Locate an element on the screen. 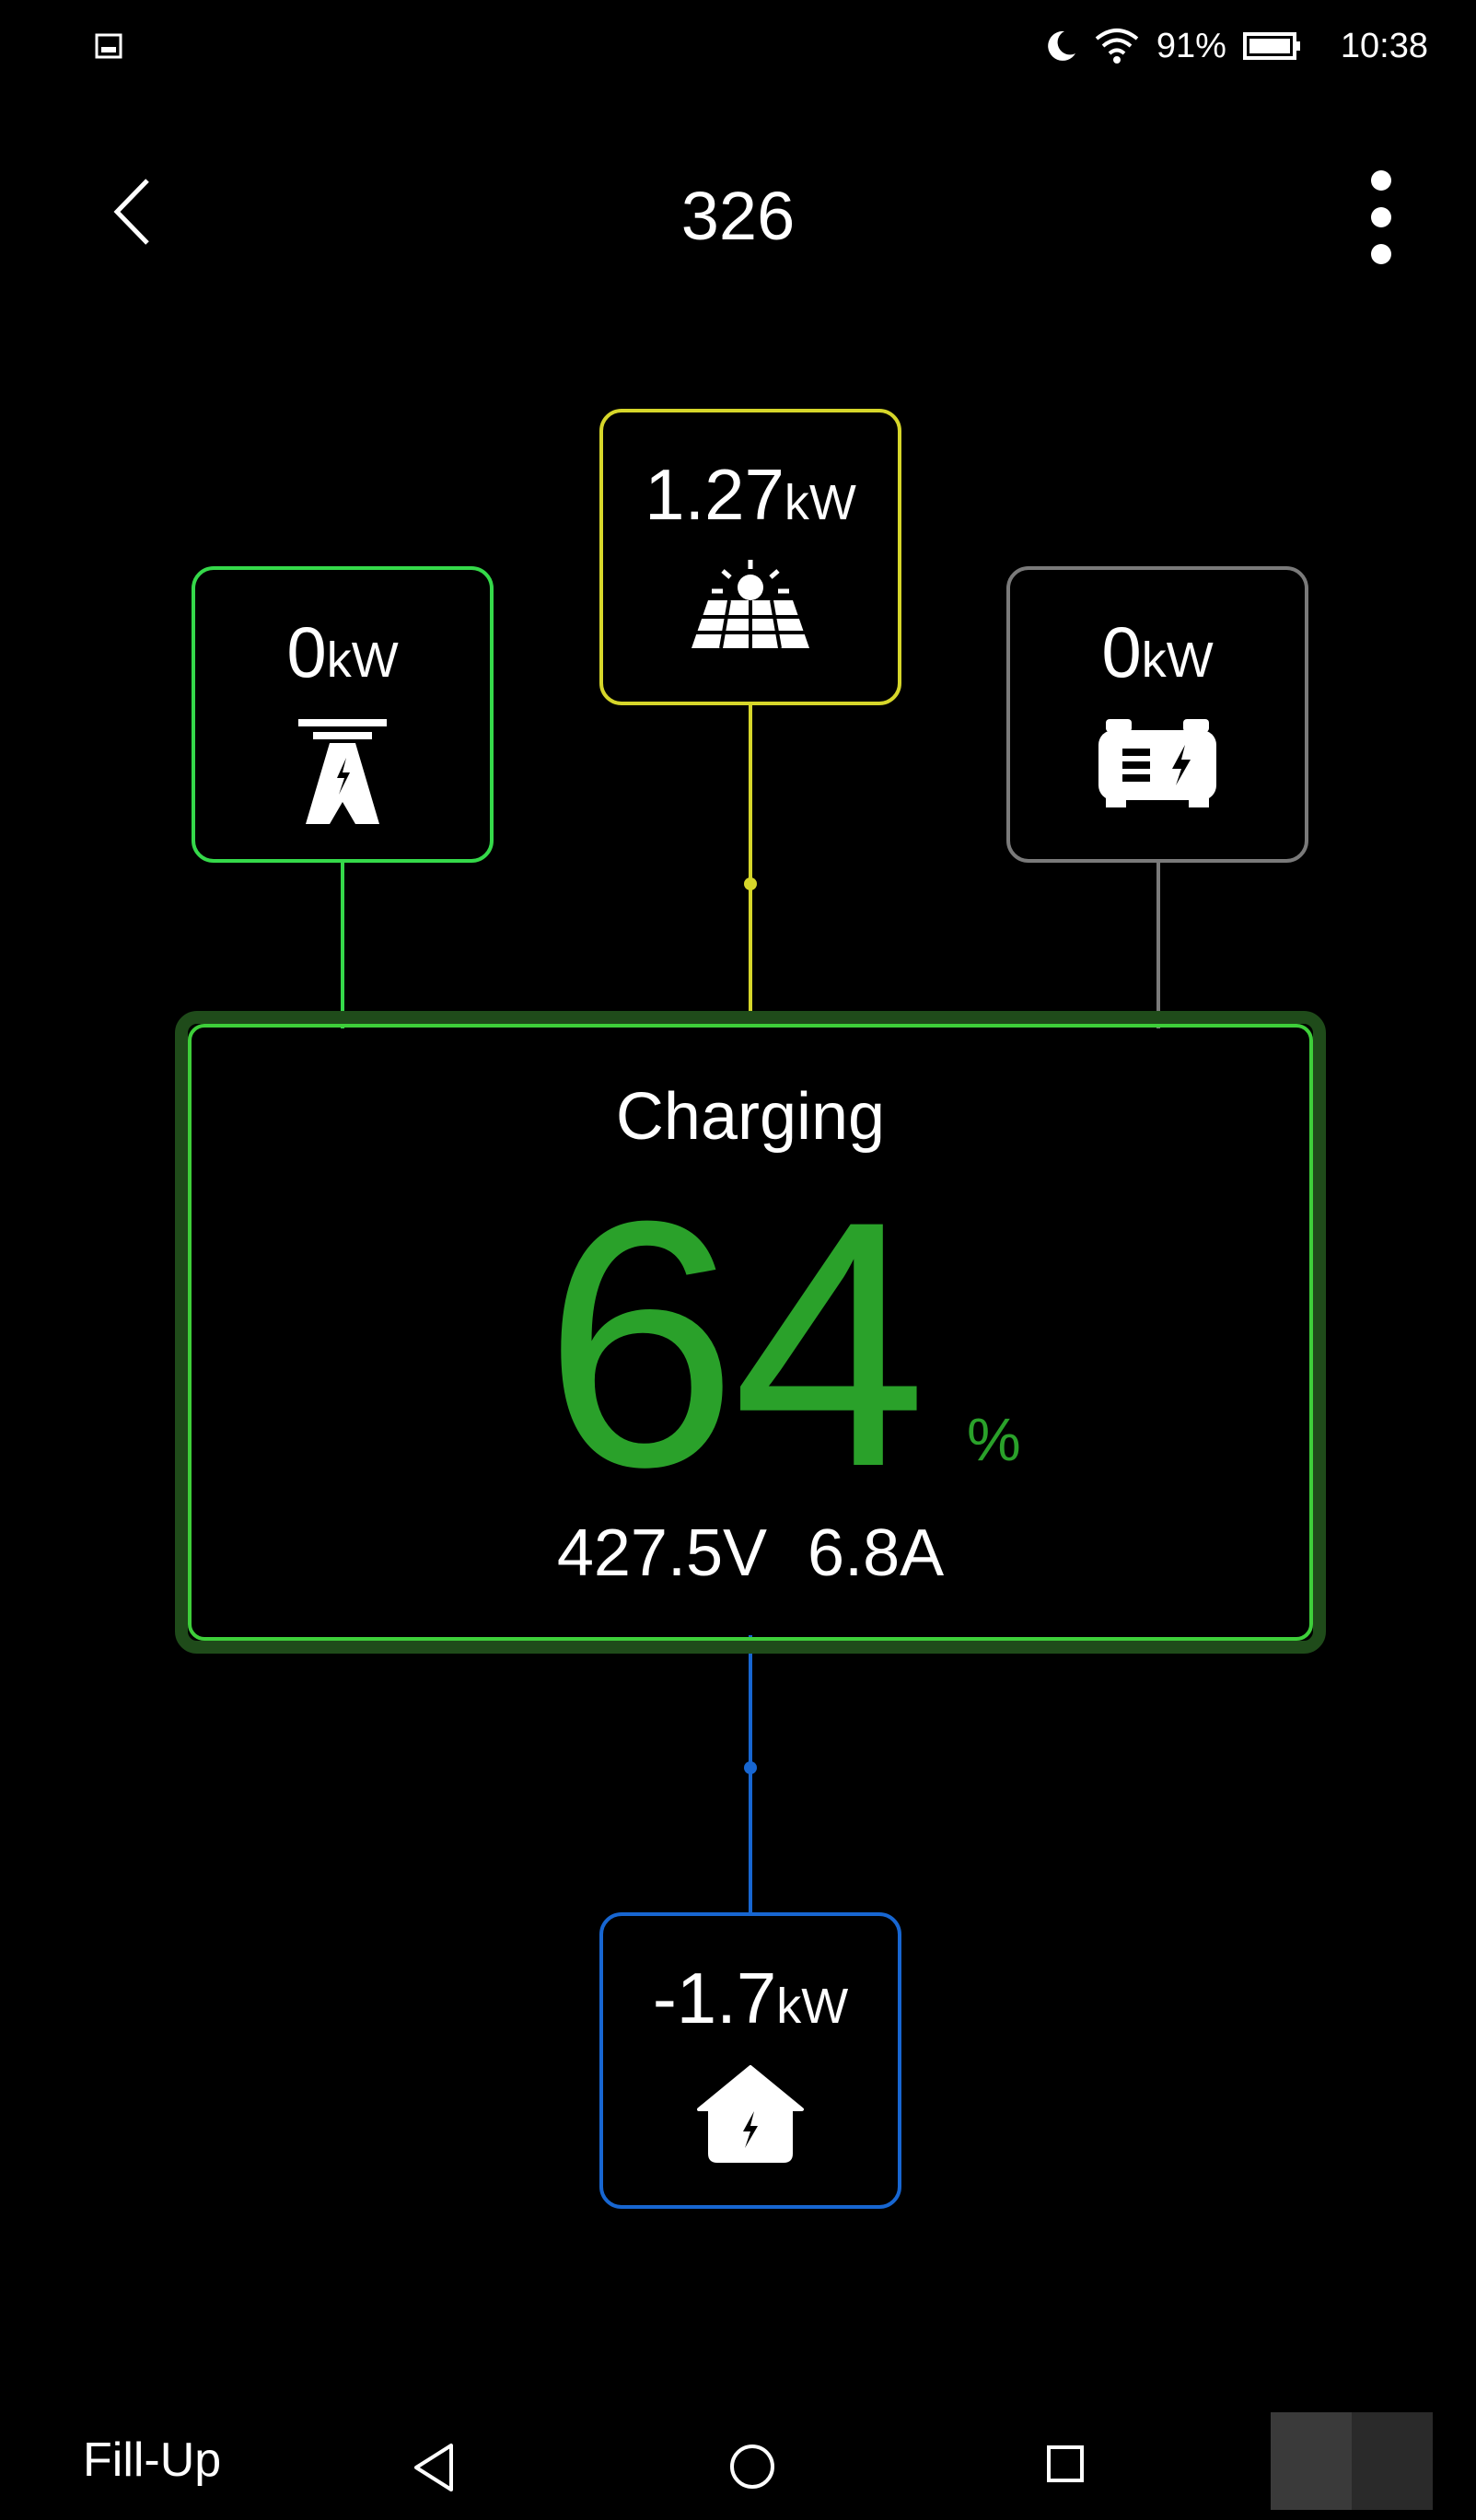 Image resolution: width=1476 pixels, height=2520 pixels. page-title: 326 is located at coordinates (738, 216).